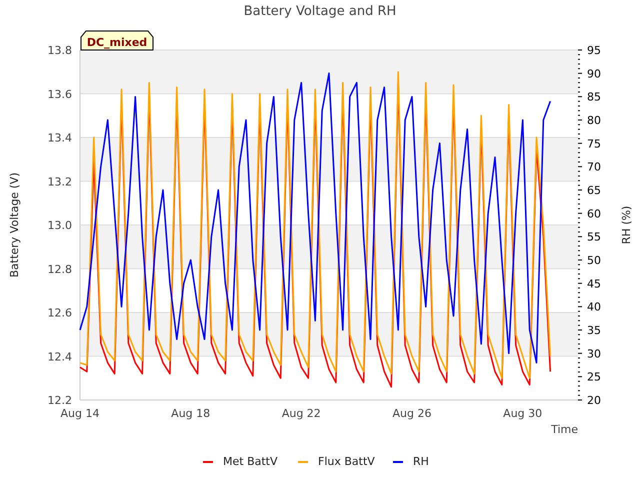 The image size is (640, 480). Describe the element at coordinates (60, 400) in the screenshot. I see `axis-tick-label: 12.2` at that location.